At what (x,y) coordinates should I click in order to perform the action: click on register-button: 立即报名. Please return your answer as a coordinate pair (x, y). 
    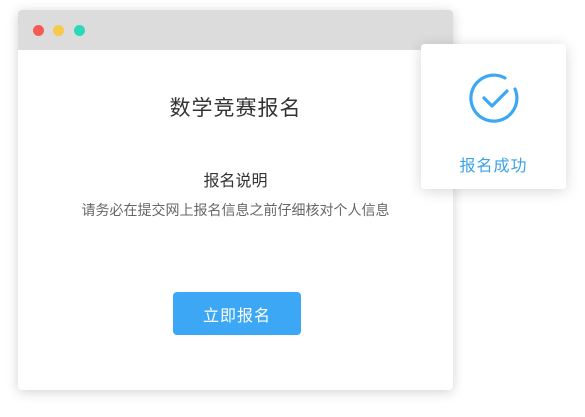
    Looking at the image, I should click on (237, 313).